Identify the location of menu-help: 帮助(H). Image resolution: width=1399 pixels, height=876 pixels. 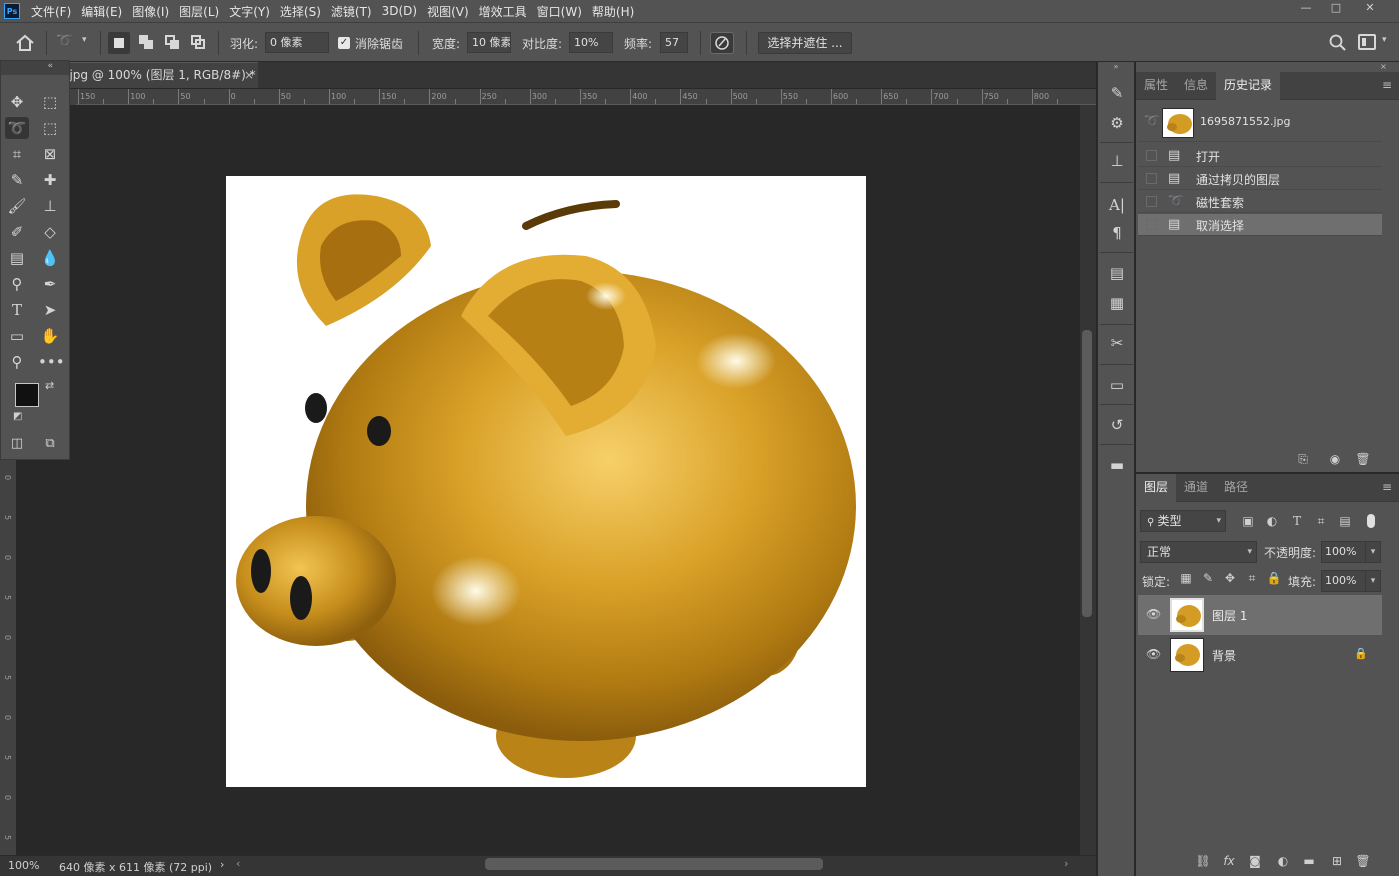
(613, 11).